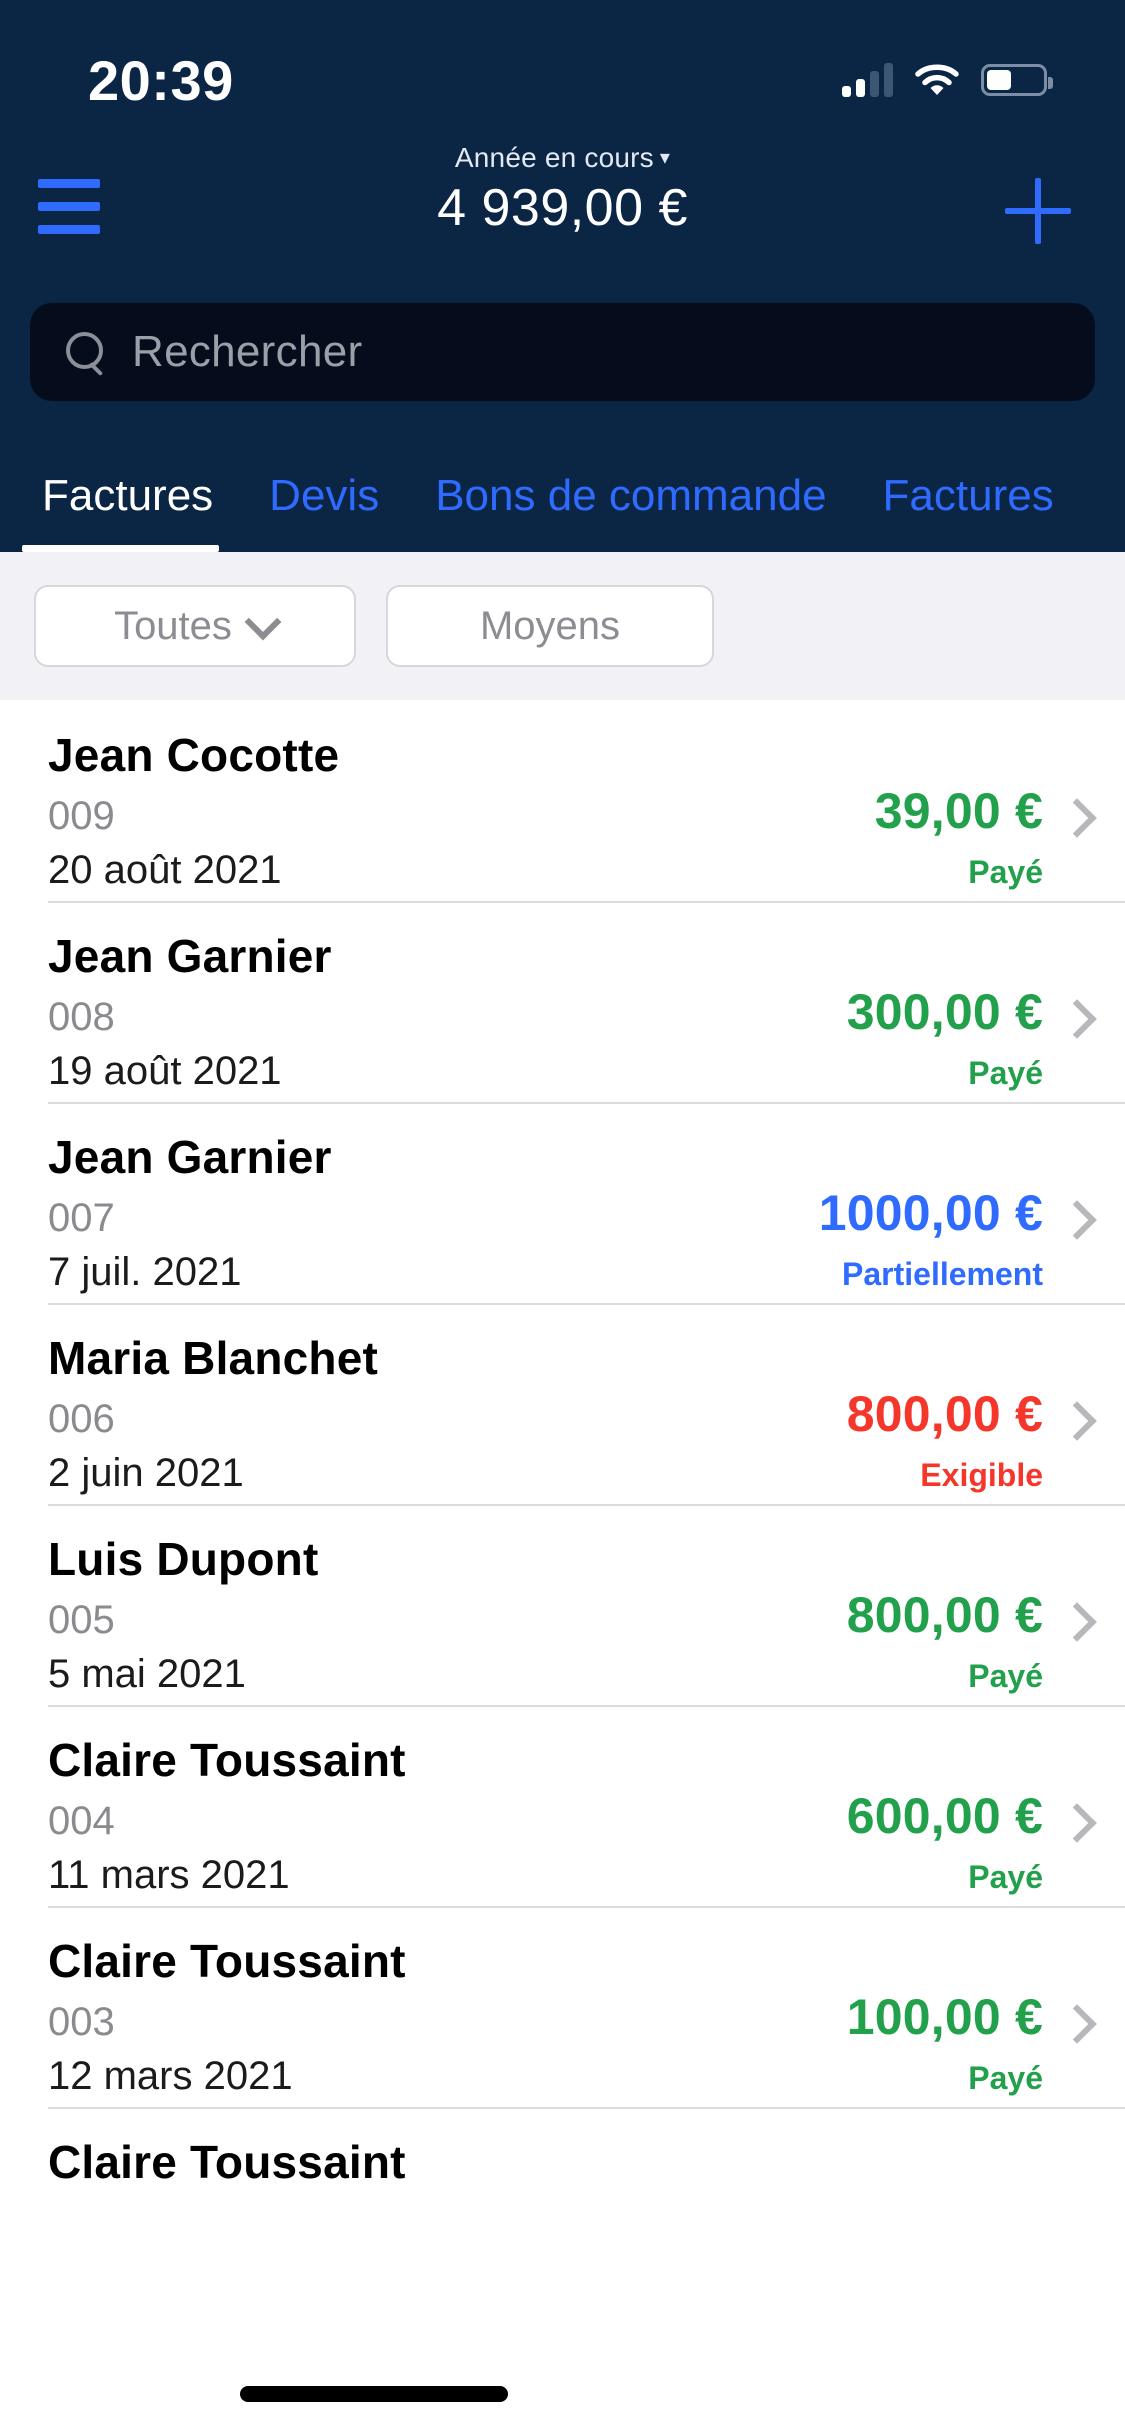  Describe the element at coordinates (447, 1011) in the screenshot. I see `invoice-row-left: Jean Garnier 008 19 août 2021` at that location.